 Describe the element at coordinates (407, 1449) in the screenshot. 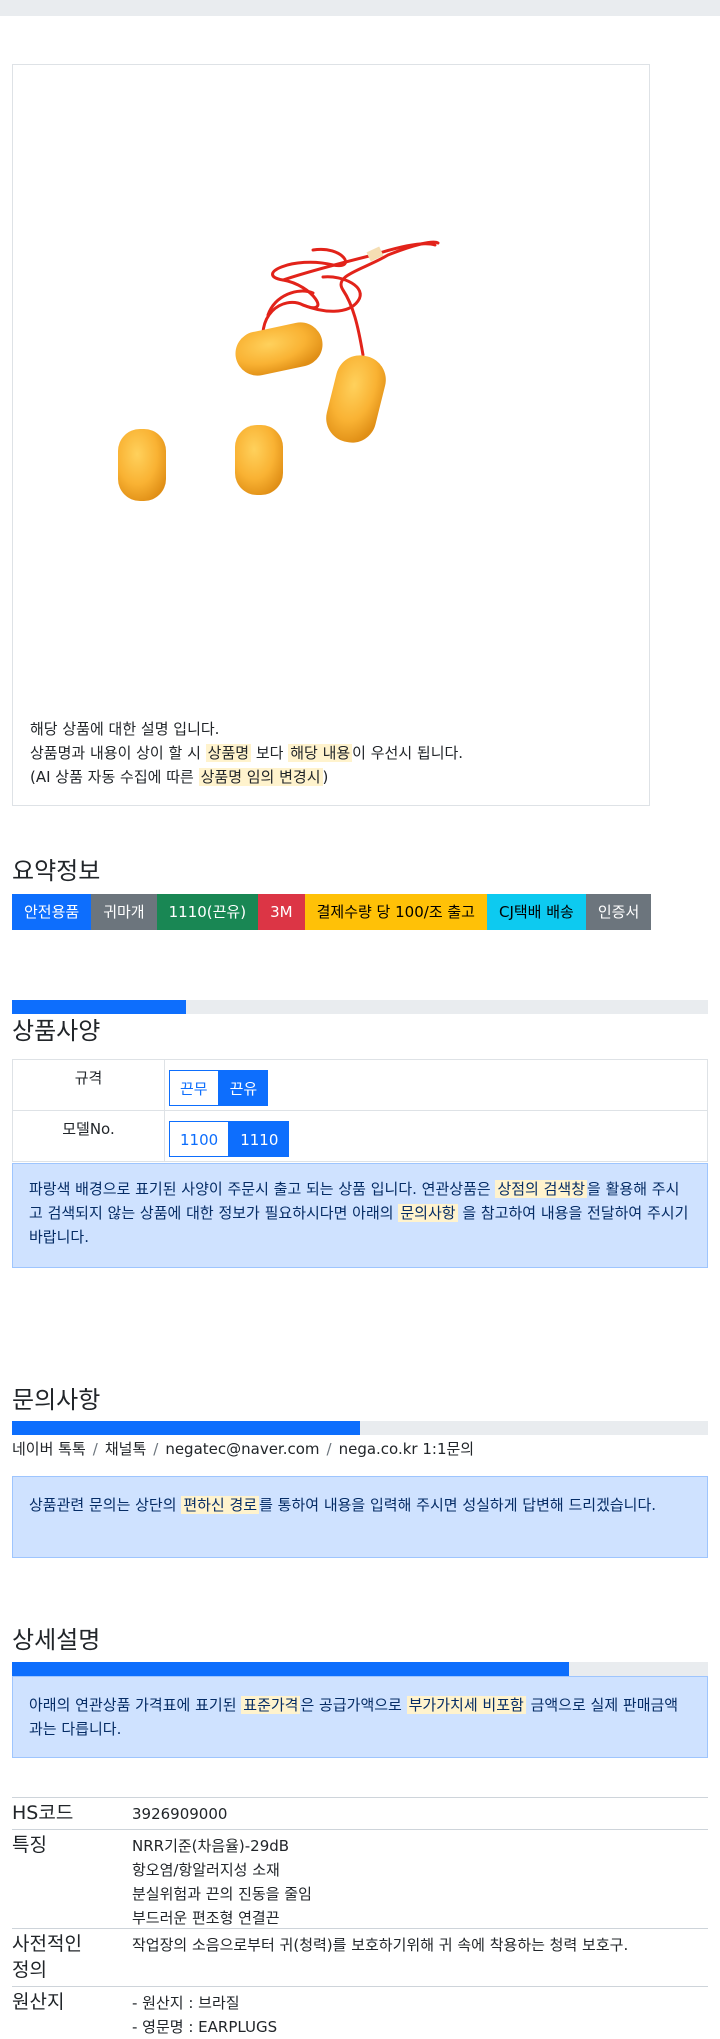

I see `link-site-inquiry: nega.co.kr 1:1문의` at that location.